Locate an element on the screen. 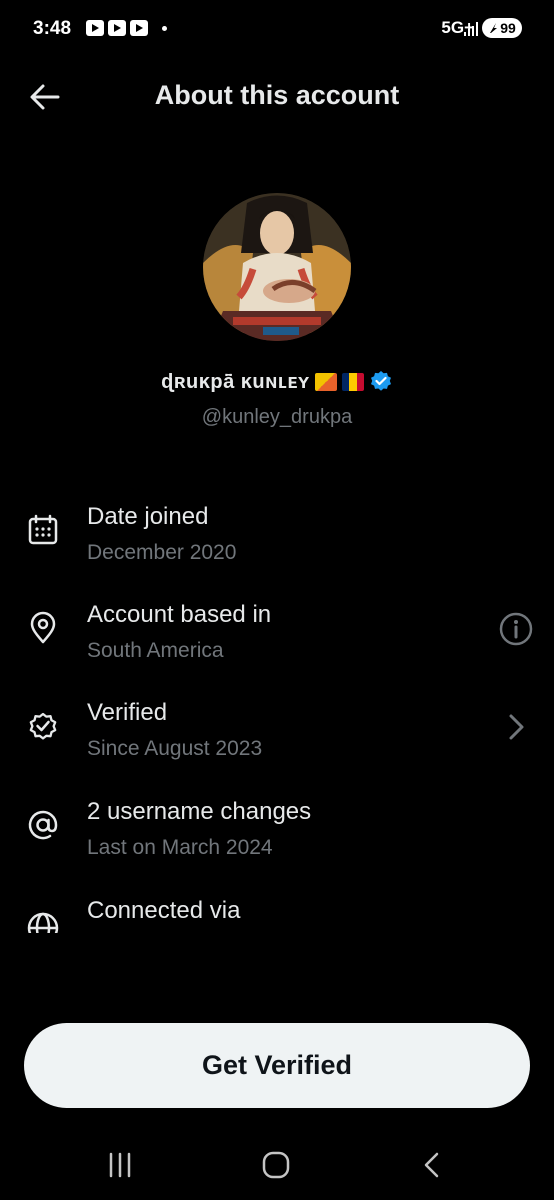 The height and width of the screenshot is (1200, 554). calendar-icon is located at coordinates (43, 529).